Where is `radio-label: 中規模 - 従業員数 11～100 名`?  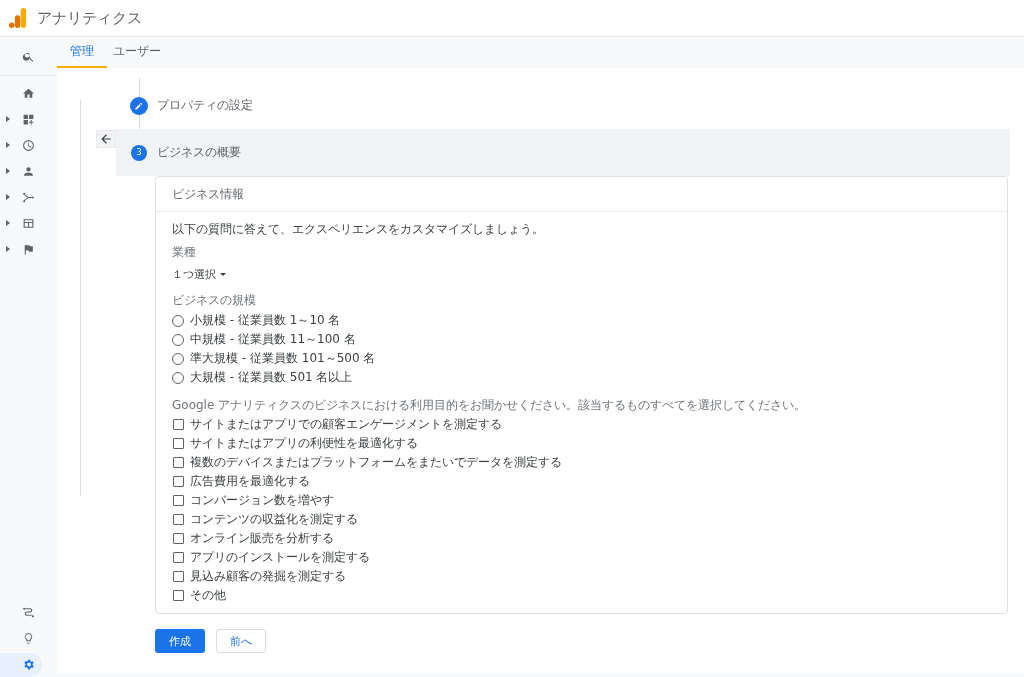 radio-label: 中規模 - 従業員数 11～100 名 is located at coordinates (273, 339).